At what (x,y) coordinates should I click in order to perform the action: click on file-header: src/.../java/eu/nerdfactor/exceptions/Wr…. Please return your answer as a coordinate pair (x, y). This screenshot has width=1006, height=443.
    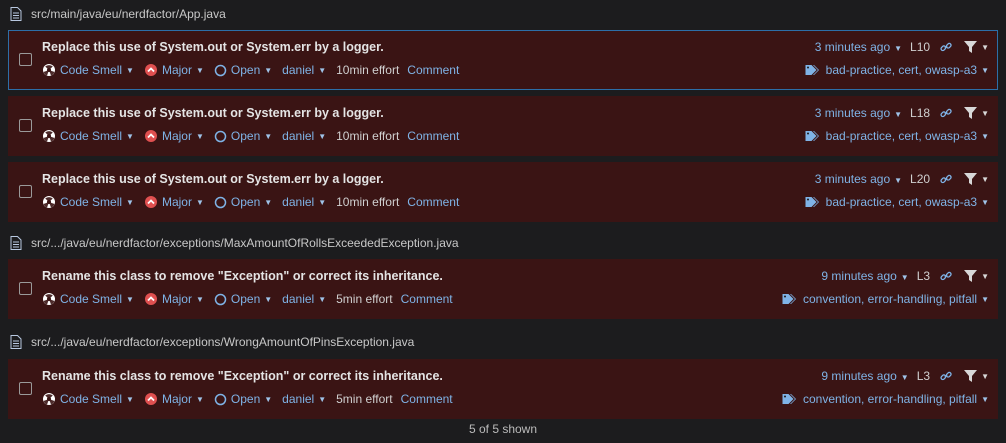
    Looking at the image, I should click on (503, 342).